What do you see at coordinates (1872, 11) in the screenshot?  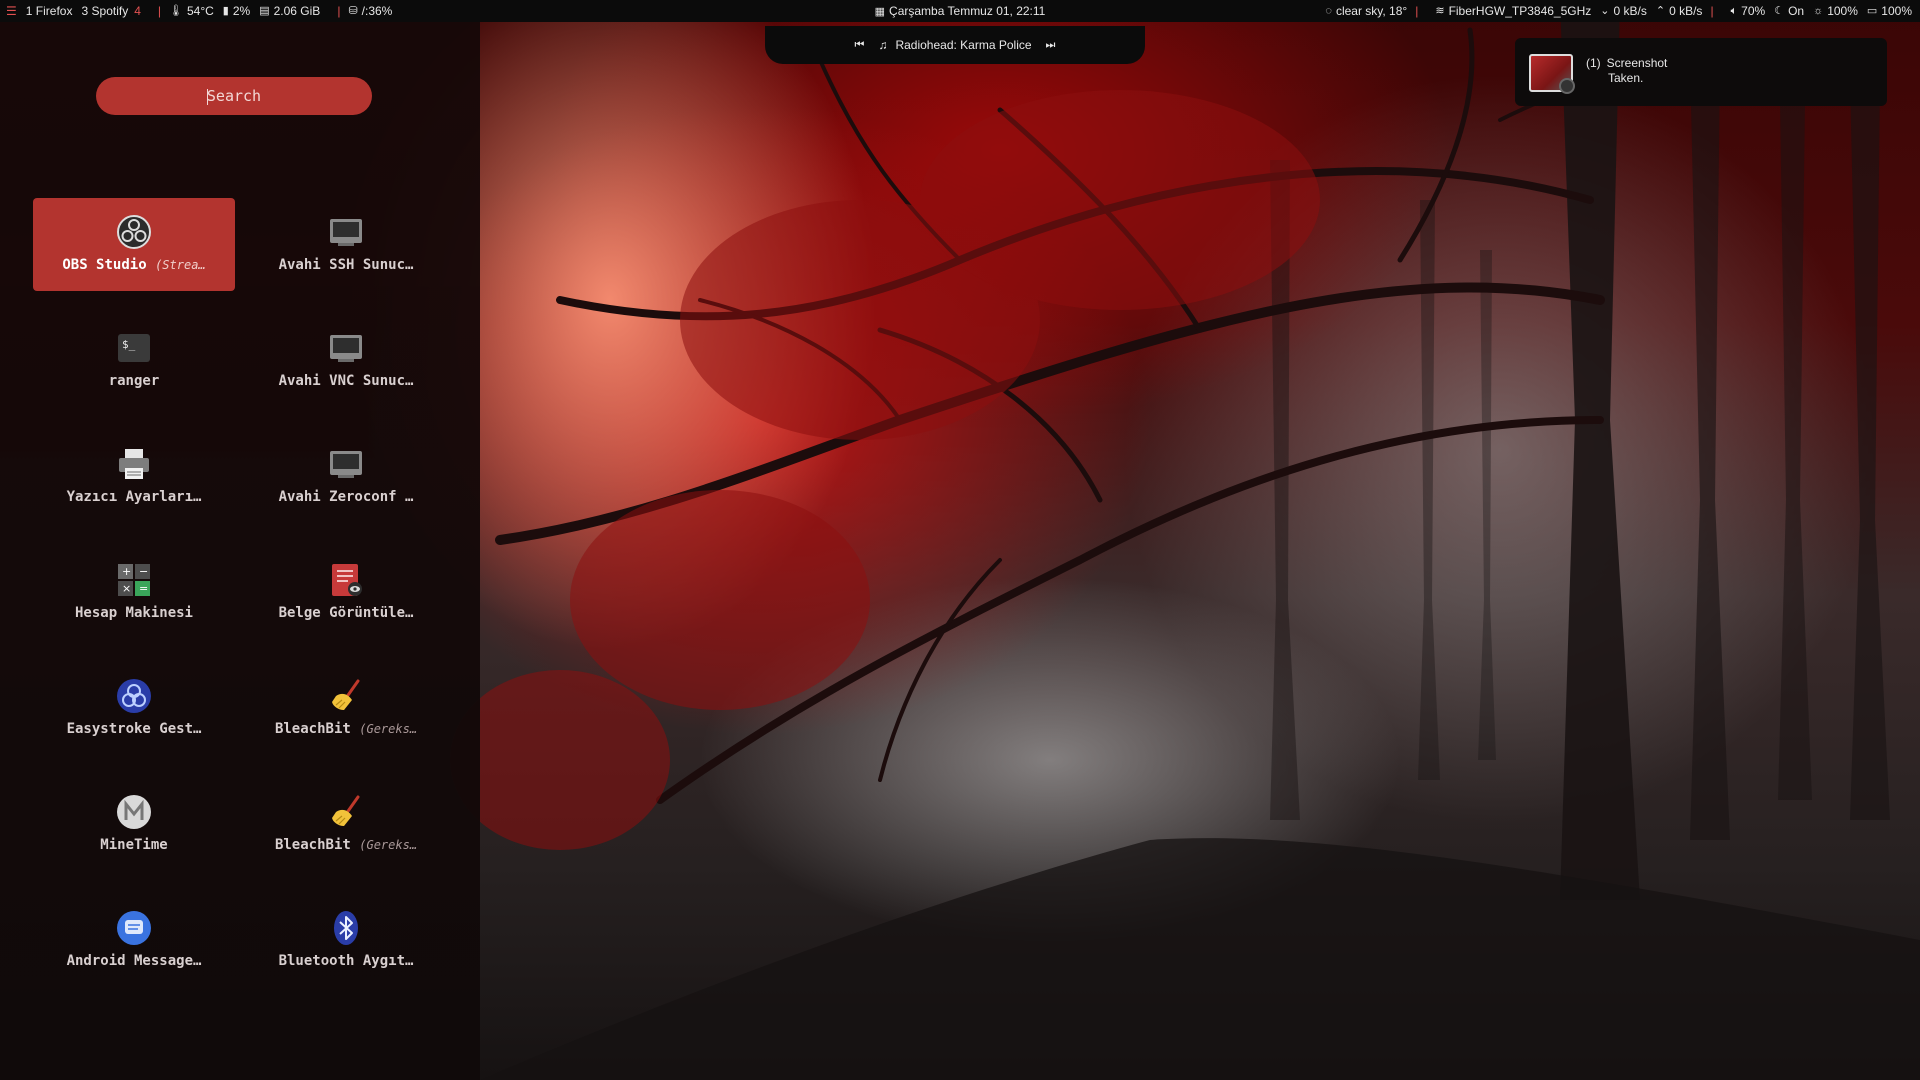 I see `battery-icon: ▭` at bounding box center [1872, 11].